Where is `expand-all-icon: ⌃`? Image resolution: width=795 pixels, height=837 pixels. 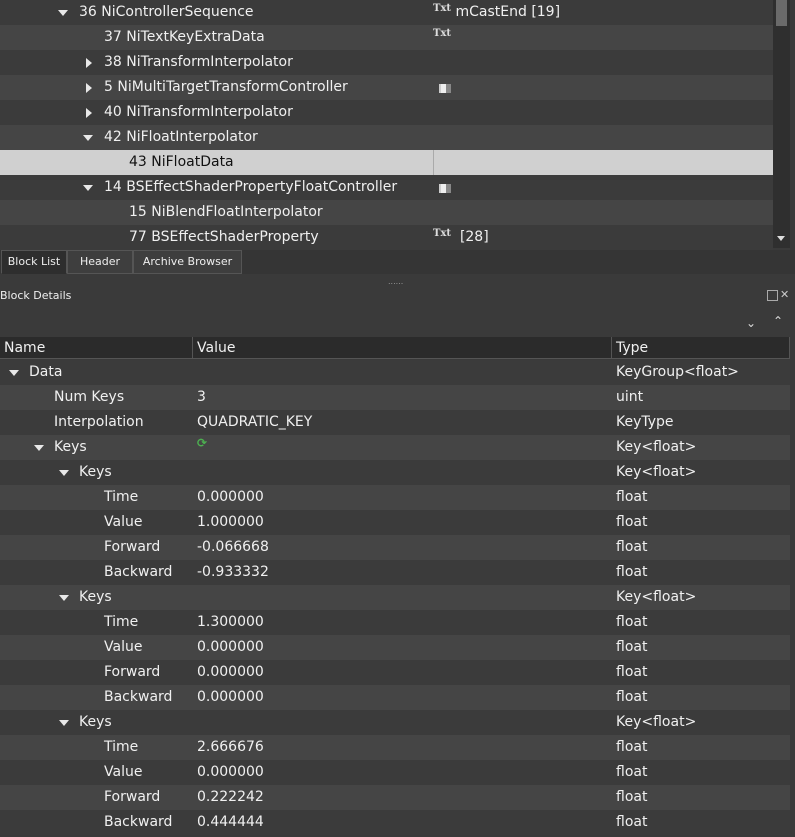
expand-all-icon: ⌃ is located at coordinates (778, 321).